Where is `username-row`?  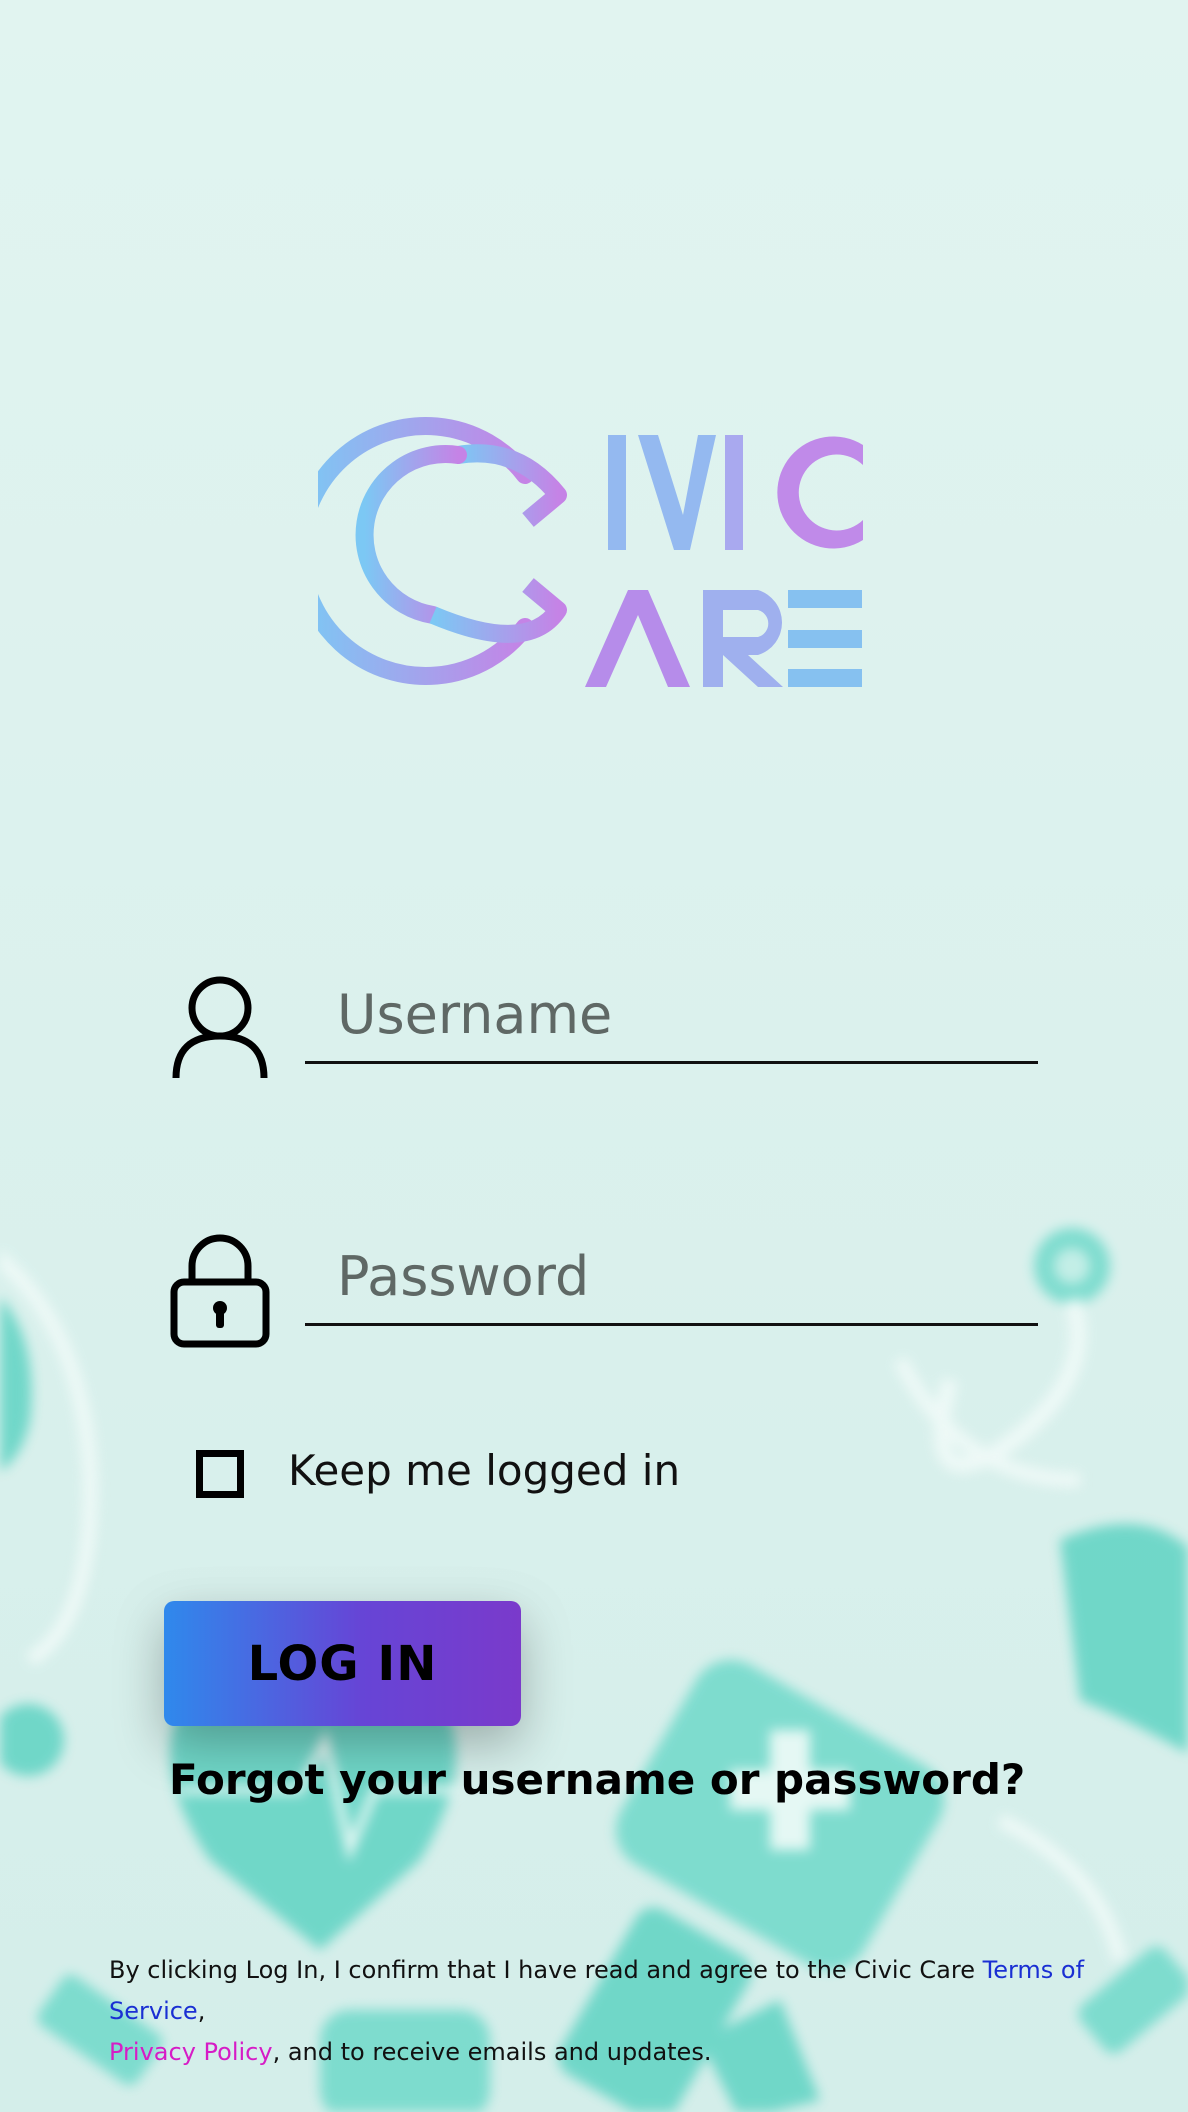 username-row is located at coordinates (605, 1028).